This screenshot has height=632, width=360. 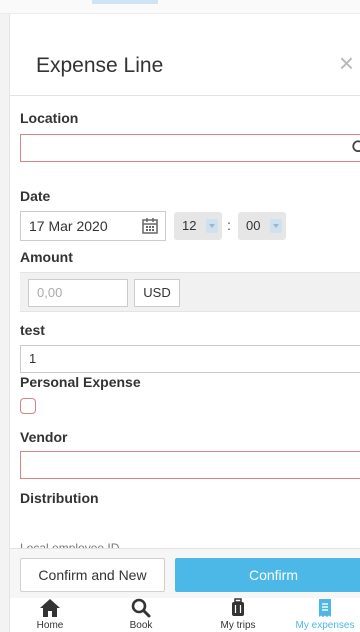 I want to click on location-label: Location, so click(x=49, y=118).